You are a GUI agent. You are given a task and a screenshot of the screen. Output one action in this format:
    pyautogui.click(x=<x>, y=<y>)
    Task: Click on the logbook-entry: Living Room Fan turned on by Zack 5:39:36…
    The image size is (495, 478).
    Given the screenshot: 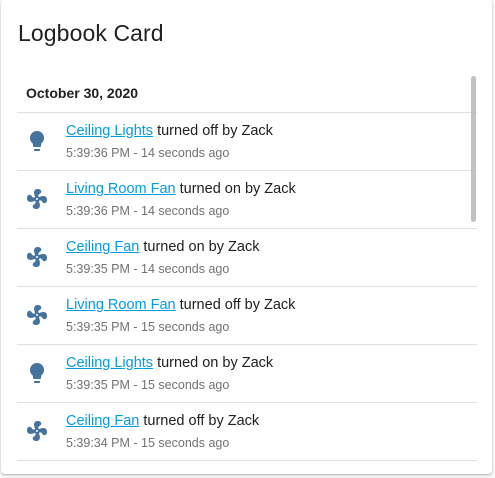 What is the action you would take?
    pyautogui.click(x=247, y=200)
    